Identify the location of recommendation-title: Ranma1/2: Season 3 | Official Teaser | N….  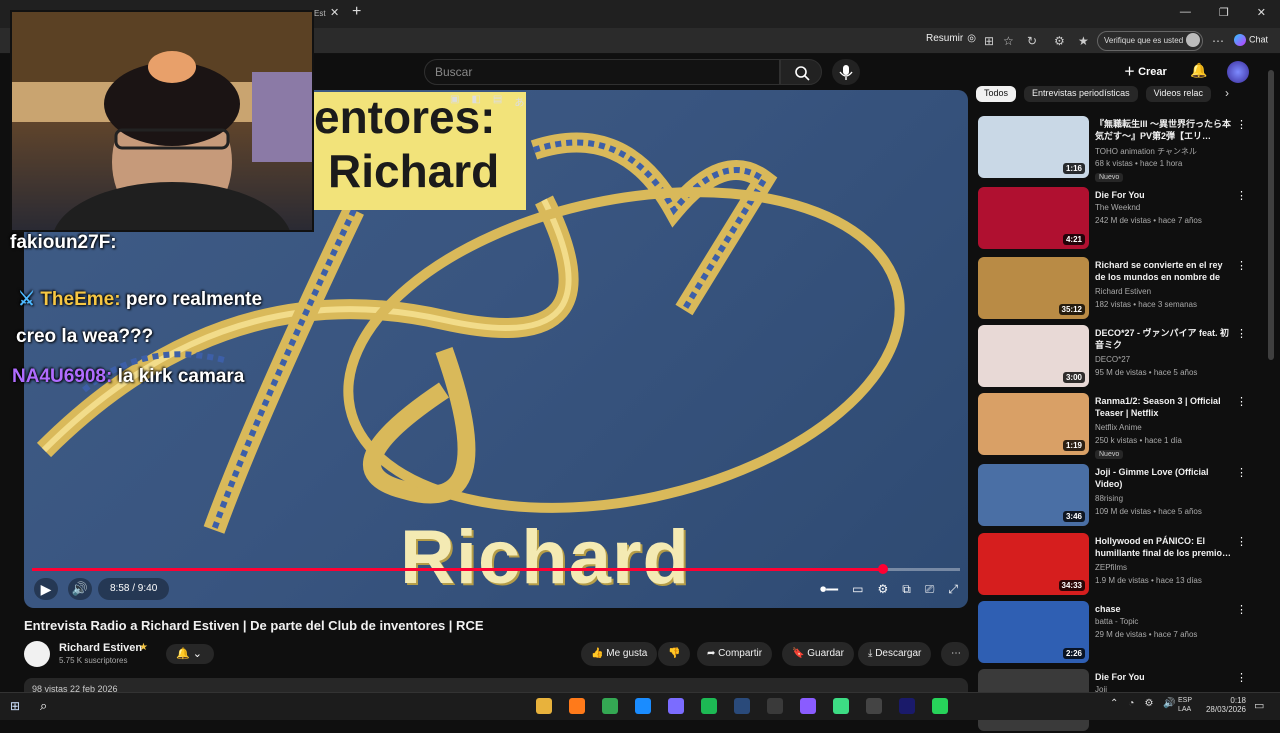
(1164, 407).